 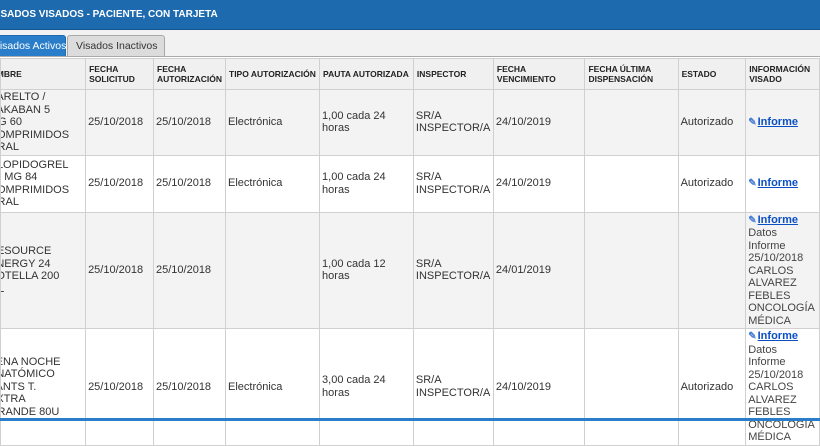 What do you see at coordinates (366, 270) in the screenshot?
I see `cell-pauta-autorizada: 1,00 cada 12 horas` at bounding box center [366, 270].